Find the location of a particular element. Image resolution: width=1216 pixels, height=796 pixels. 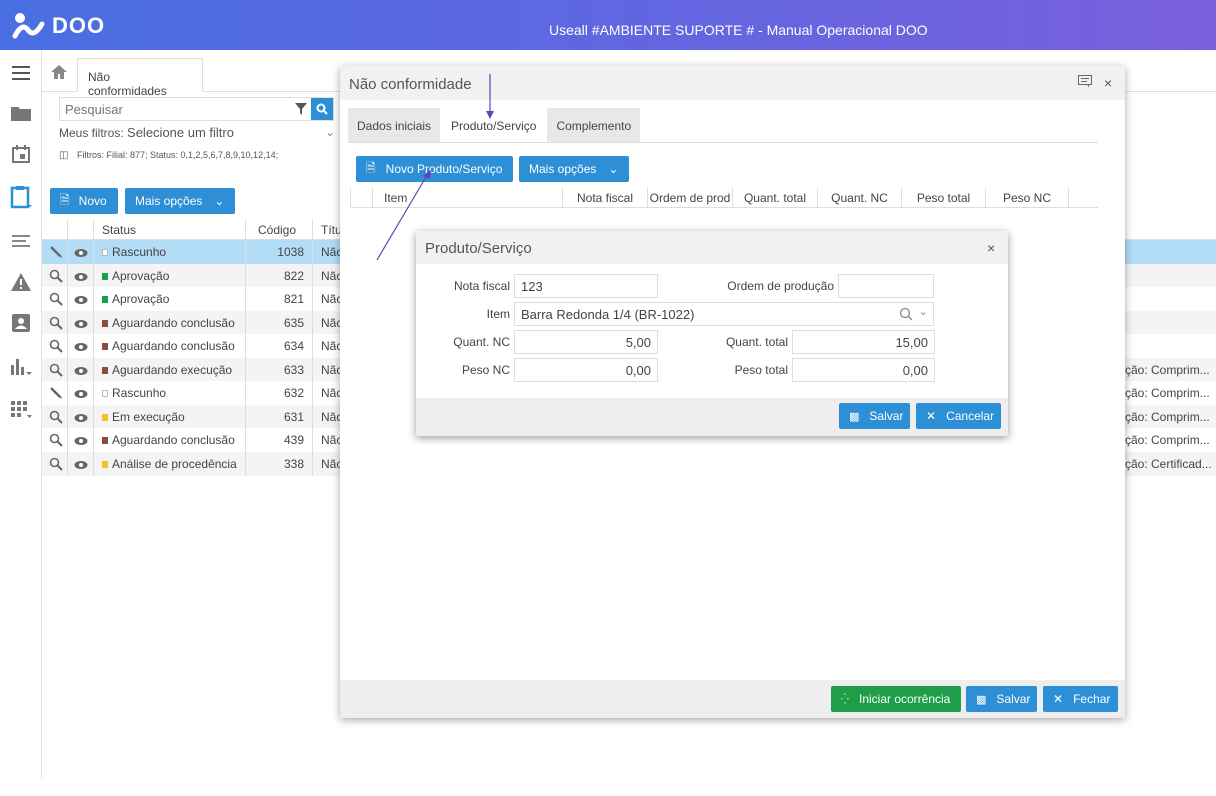

tab-produto-servico: Produto/Serviço is located at coordinates (494, 125).